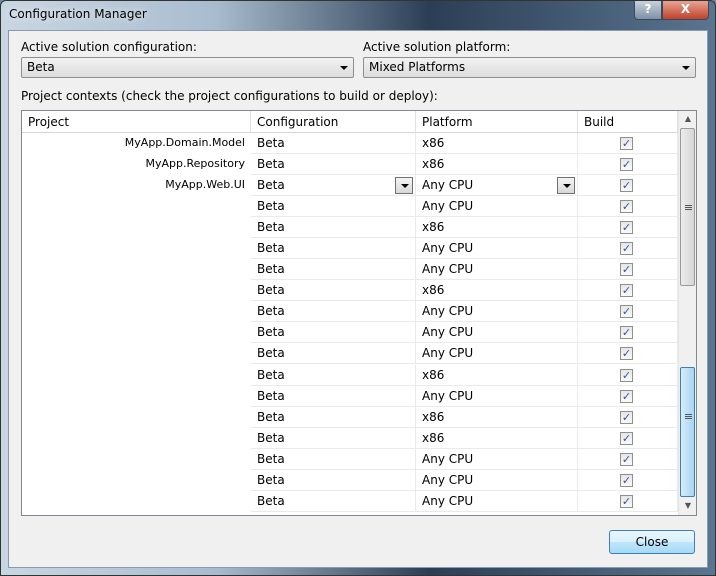 This screenshot has width=716, height=576. What do you see at coordinates (529, 67) in the screenshot?
I see `active-platform-combo: Mixed Platforms` at bounding box center [529, 67].